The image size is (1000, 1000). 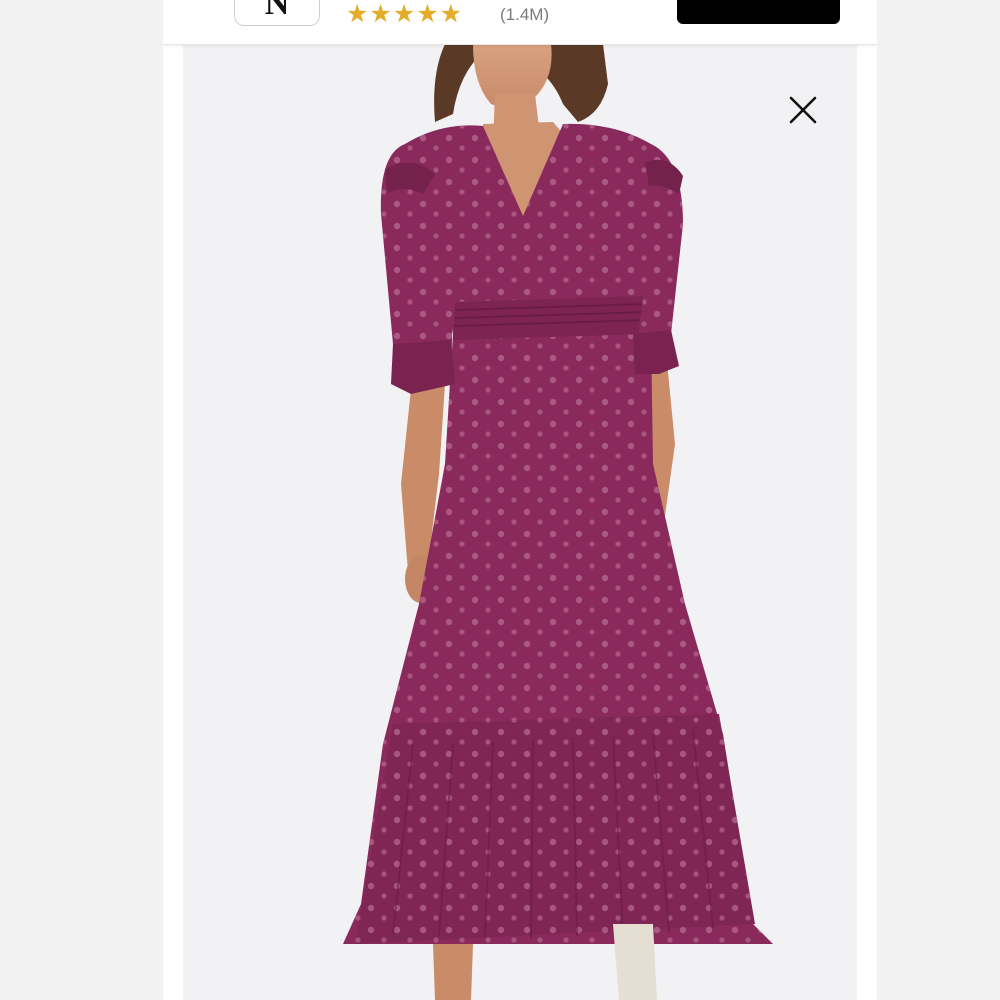 I want to click on get-app-button, so click(x=758, y=12).